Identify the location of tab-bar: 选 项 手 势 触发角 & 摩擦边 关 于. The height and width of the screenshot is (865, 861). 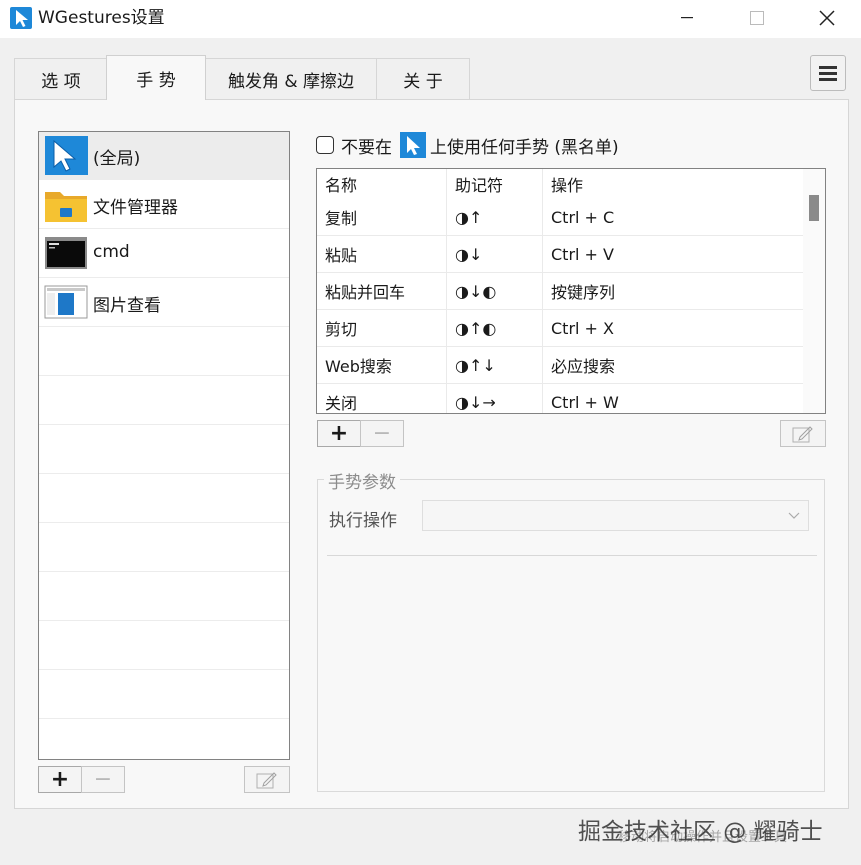
(430, 69).